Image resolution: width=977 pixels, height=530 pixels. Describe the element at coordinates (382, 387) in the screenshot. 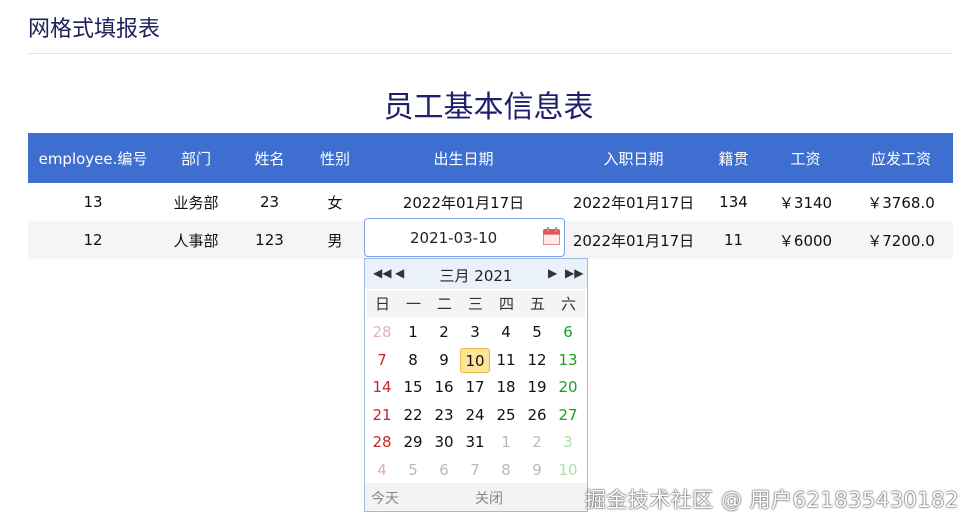

I see `calendar-day: 14` at that location.